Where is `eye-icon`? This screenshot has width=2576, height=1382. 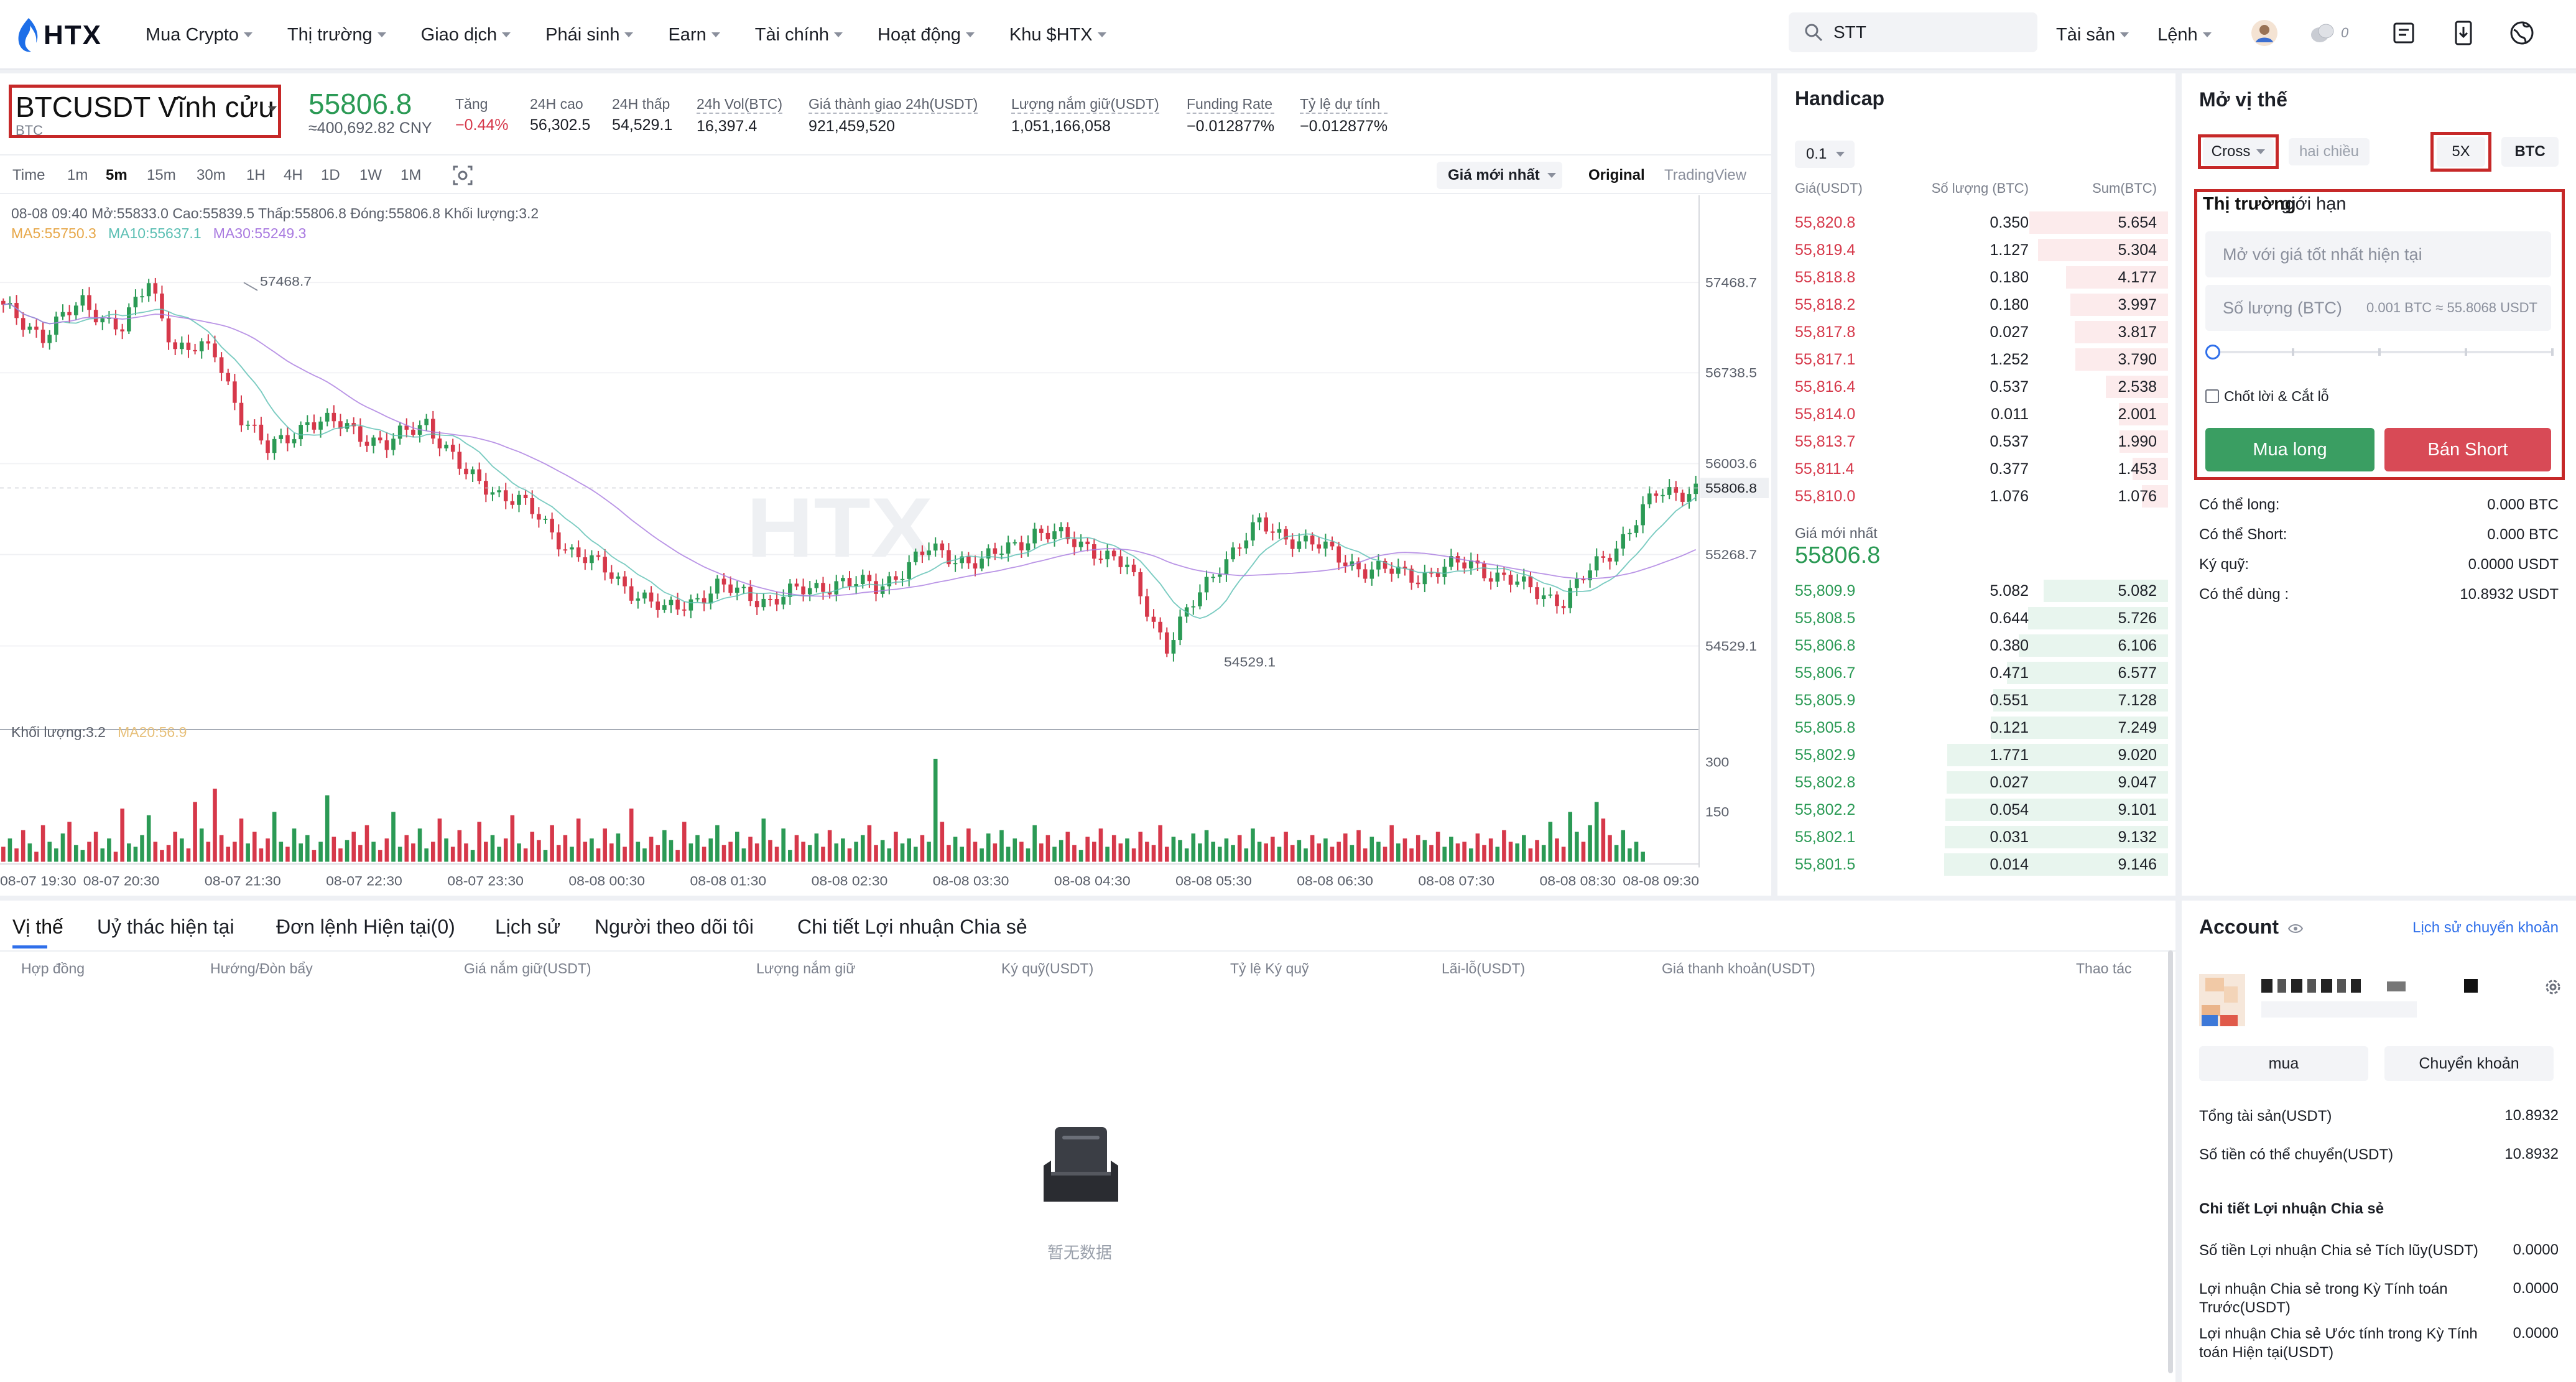
eye-icon is located at coordinates (2296, 929).